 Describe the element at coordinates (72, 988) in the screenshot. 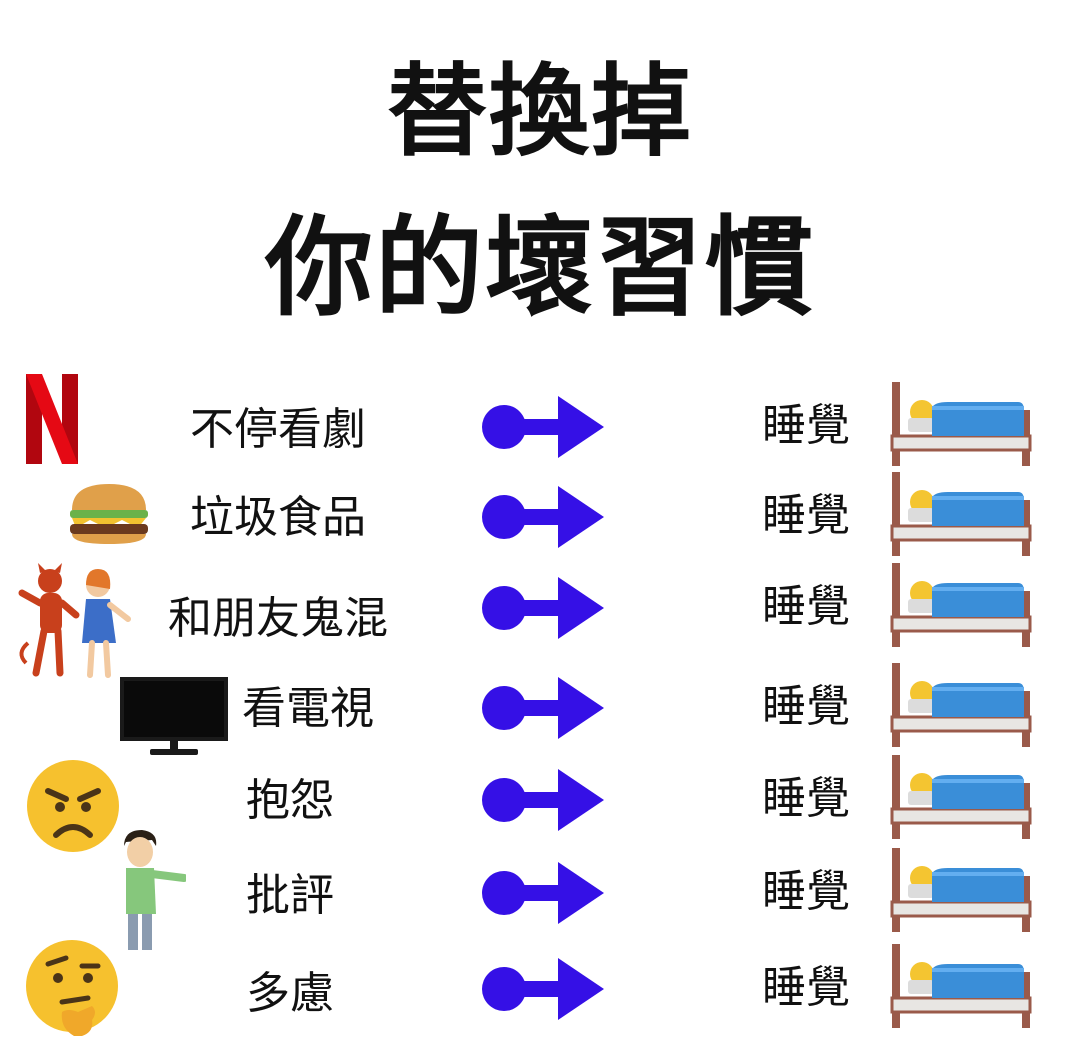

I see `thinking-face-icon` at that location.